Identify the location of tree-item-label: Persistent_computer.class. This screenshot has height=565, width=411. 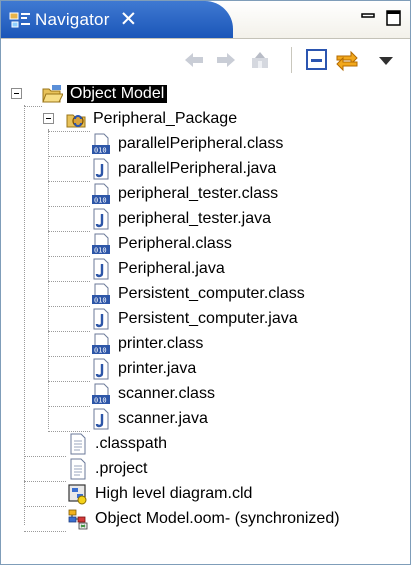
(211, 293).